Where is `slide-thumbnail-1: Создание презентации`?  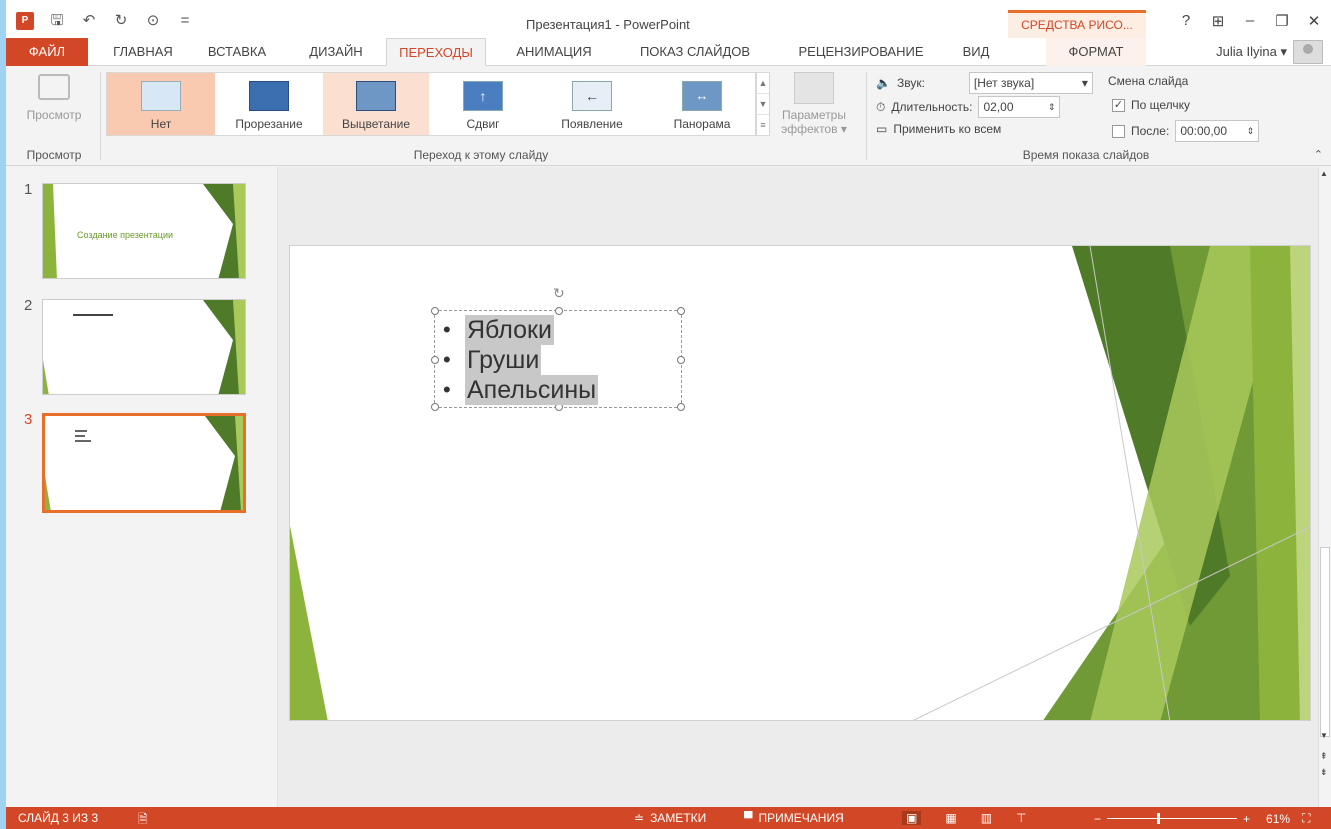 slide-thumbnail-1: Создание презентации is located at coordinates (144, 231).